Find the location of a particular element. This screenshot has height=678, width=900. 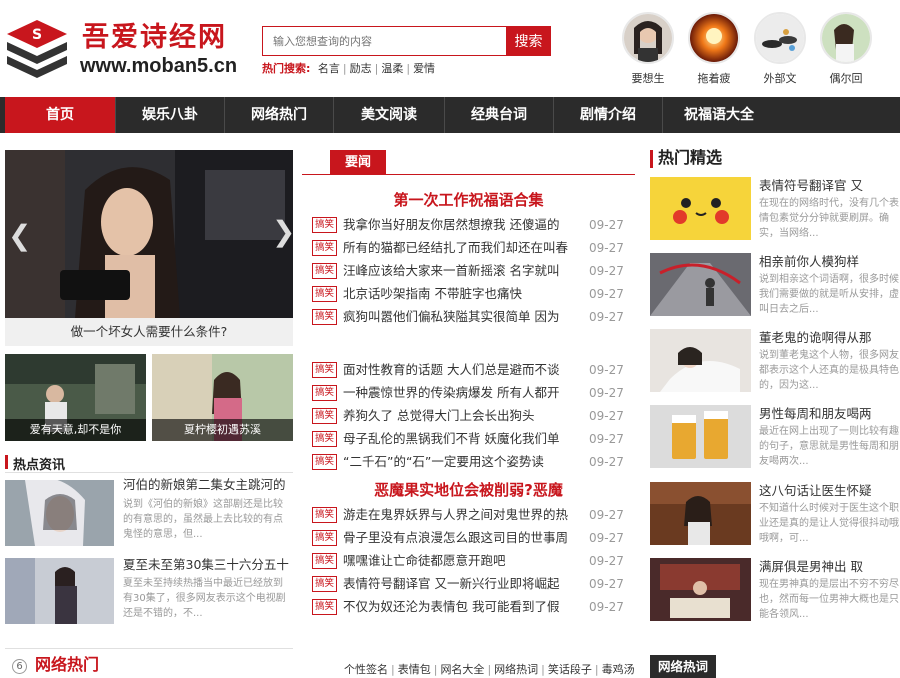

pick-title: 表情符号翻译官 又 is located at coordinates (811, 186).